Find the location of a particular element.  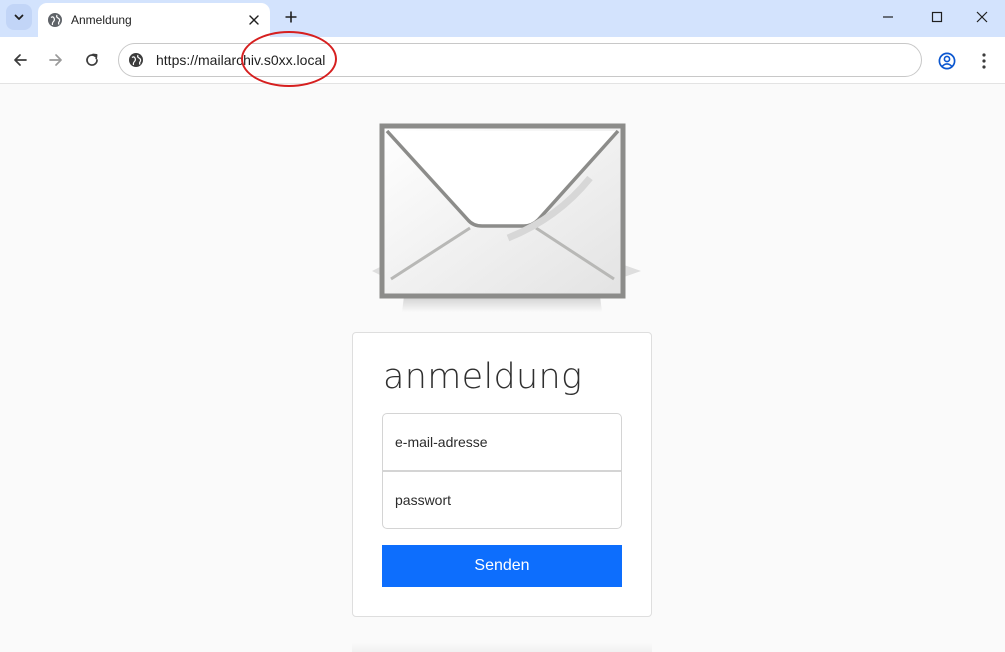

back-button is located at coordinates (20, 60).